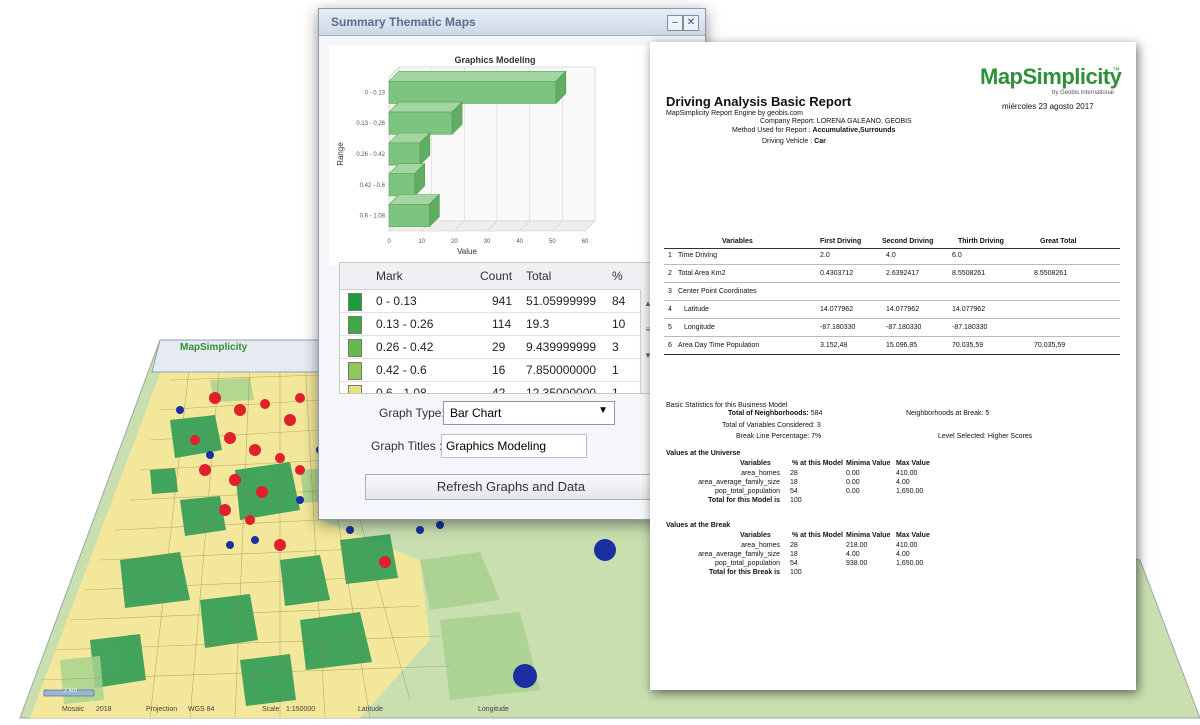 The width and height of the screenshot is (1200, 725). I want to click on total-neighborhoods: Total of Neighborhoods: 584, so click(775, 413).